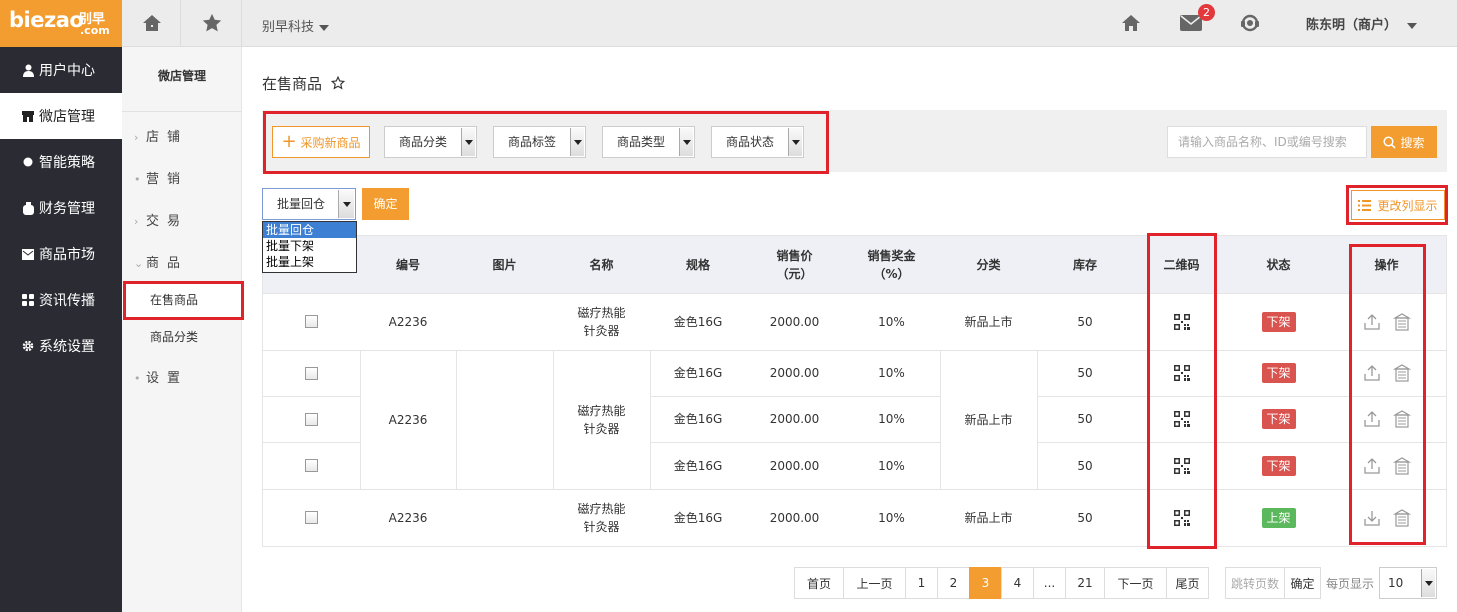  I want to click on search-button: 搜索, so click(1404, 142).